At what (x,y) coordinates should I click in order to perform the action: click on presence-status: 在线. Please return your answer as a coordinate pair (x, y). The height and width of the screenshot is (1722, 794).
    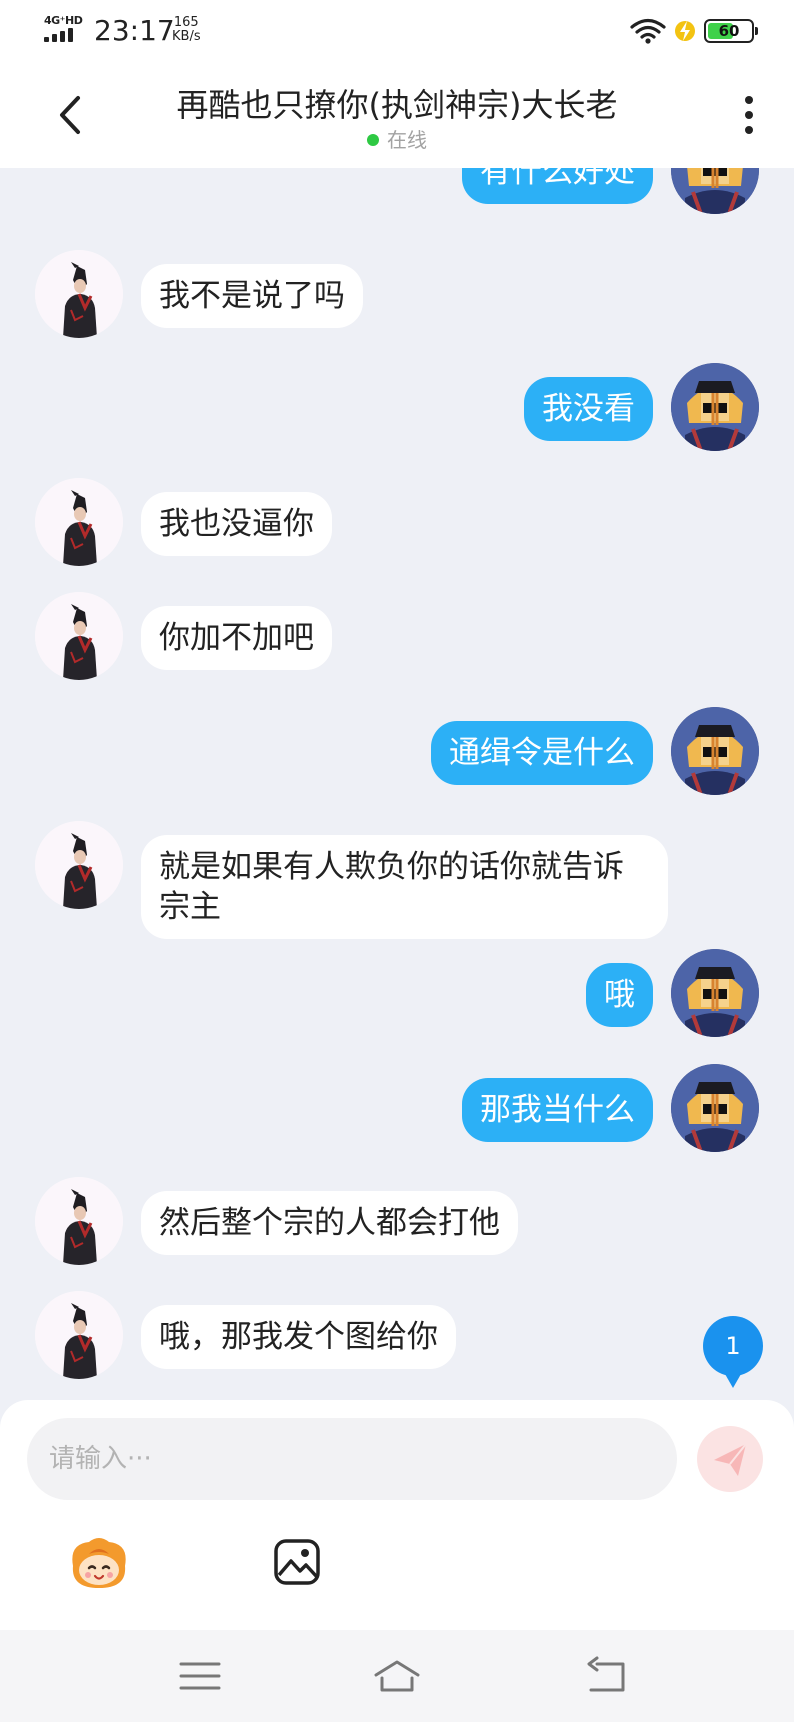
    Looking at the image, I should click on (397, 138).